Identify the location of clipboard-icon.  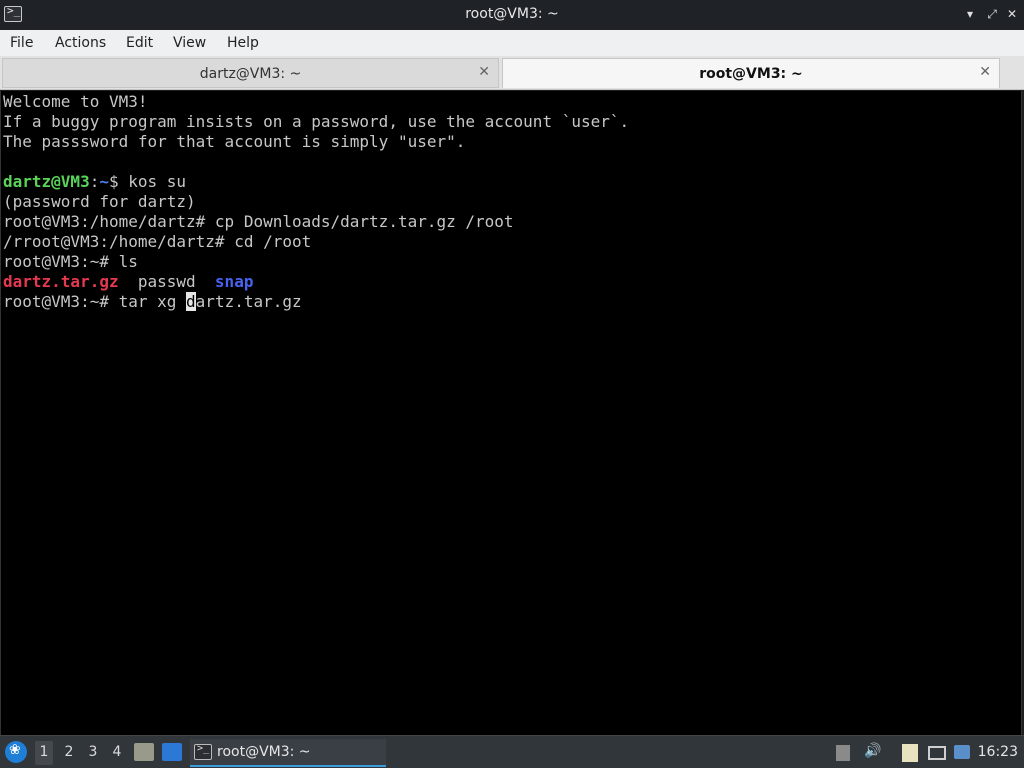
(910, 753).